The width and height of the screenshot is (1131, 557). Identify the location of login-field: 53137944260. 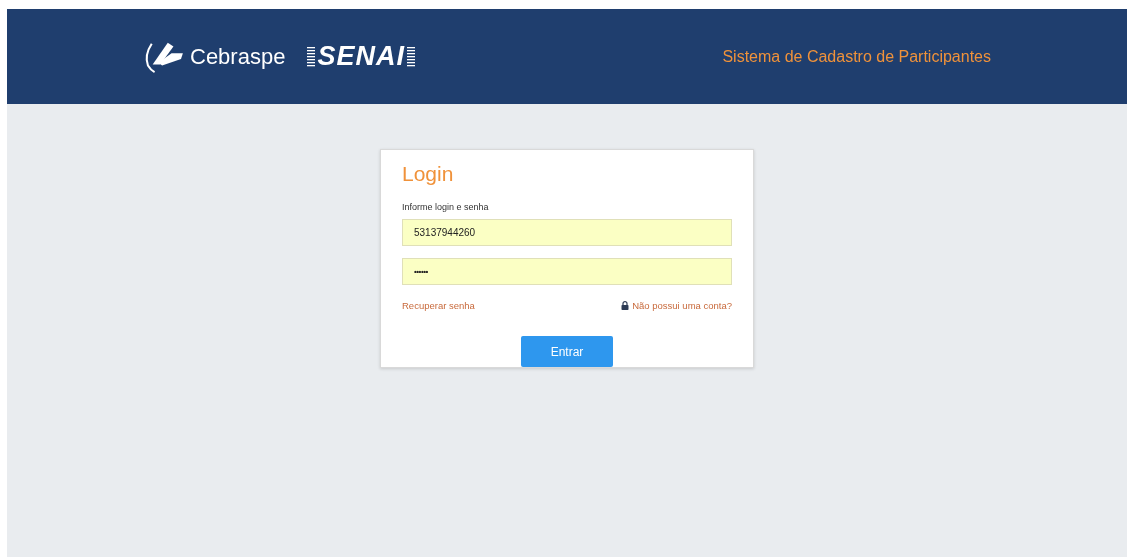
(567, 232).